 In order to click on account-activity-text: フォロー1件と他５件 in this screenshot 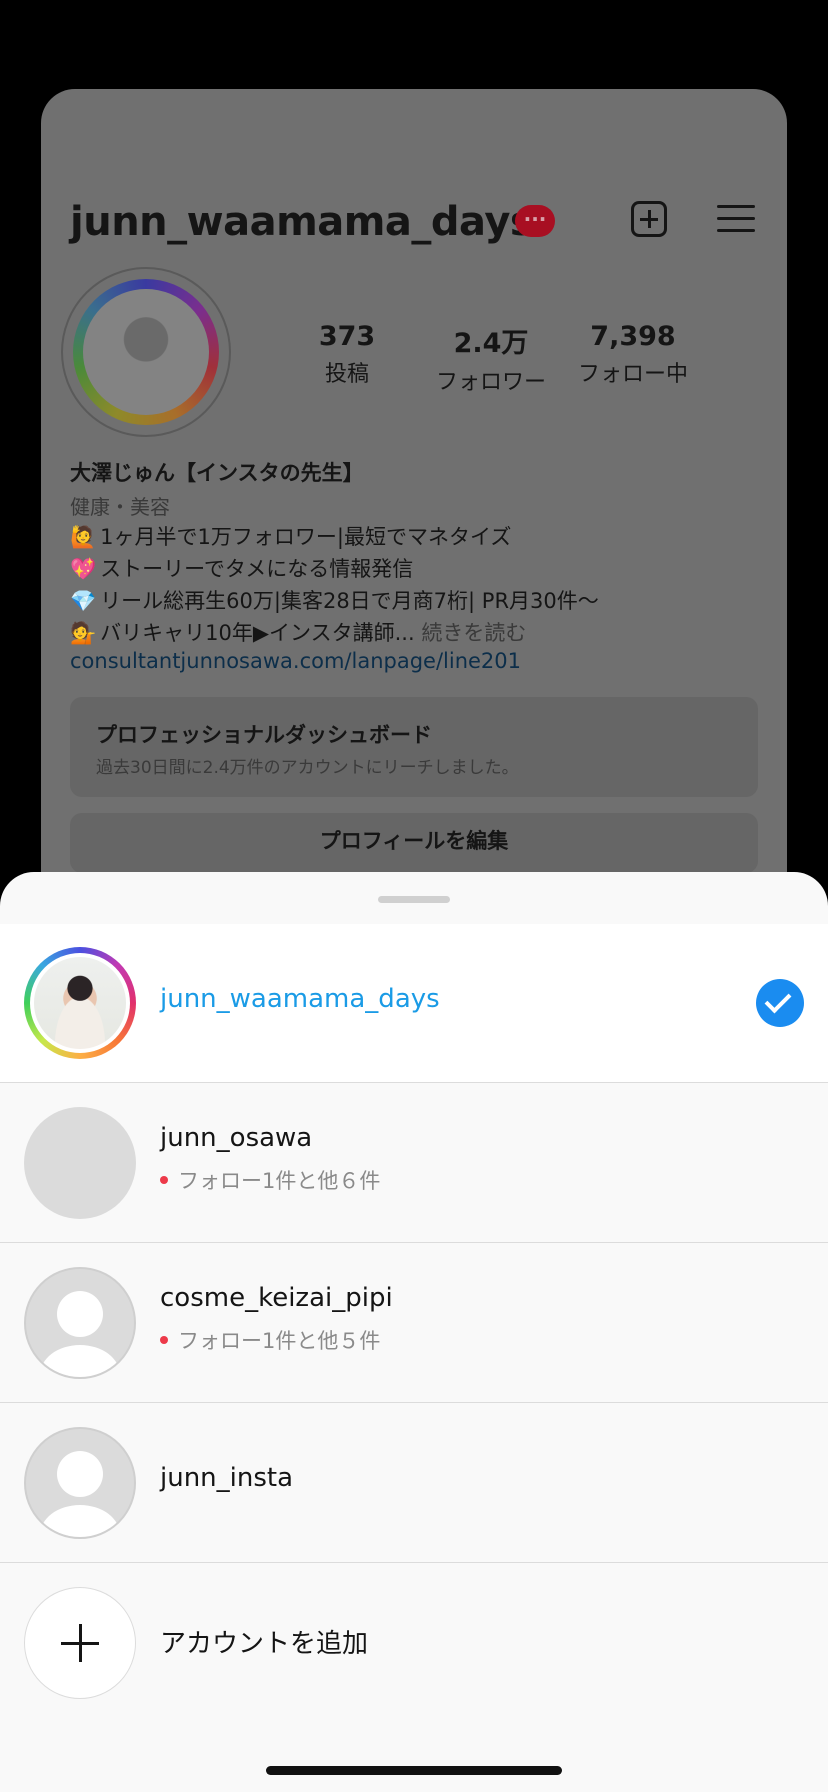, I will do `click(279, 1341)`.